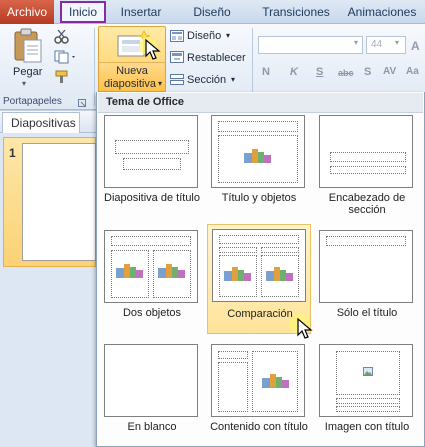 The height and width of the screenshot is (447, 425). Describe the element at coordinates (83, 12) in the screenshot. I see `tab-home: Inicio` at that location.